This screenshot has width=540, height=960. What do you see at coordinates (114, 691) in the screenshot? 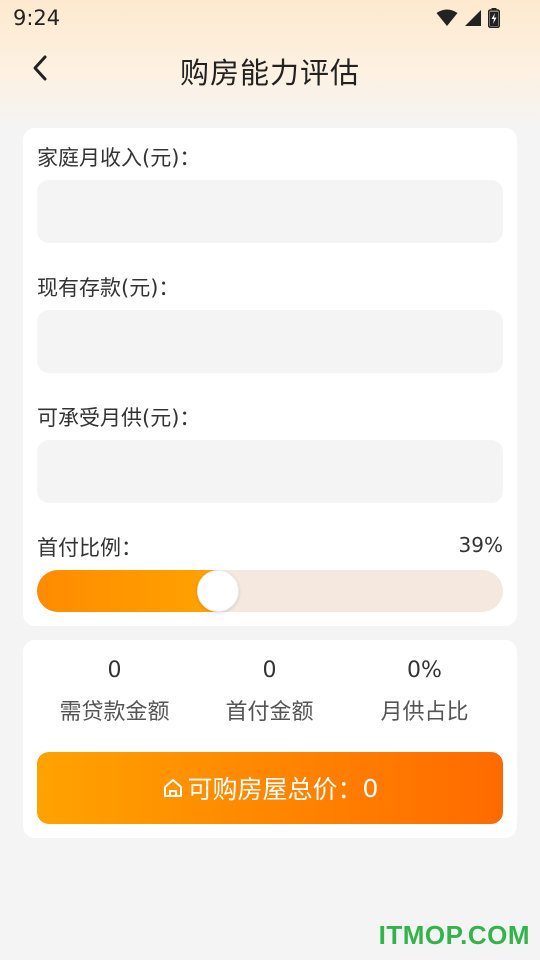
I see `loan-amount-stat: 0 需贷款金额` at bounding box center [114, 691].